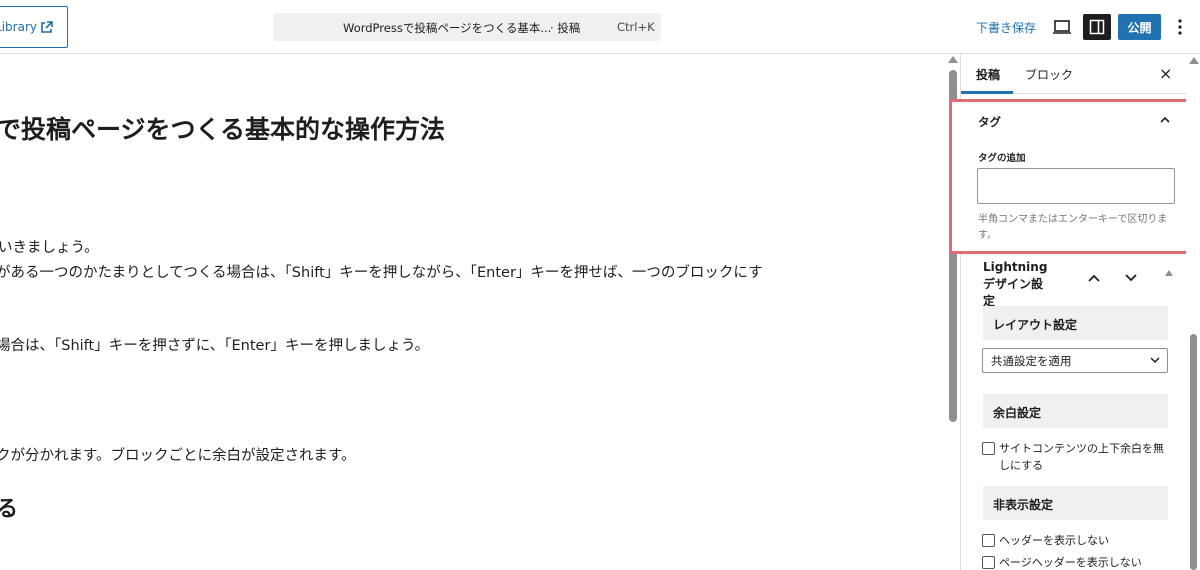 Image resolution: width=1200 pixels, height=570 pixels. Describe the element at coordinates (1139, 27) in the screenshot. I see `publish-button: 公開` at that location.